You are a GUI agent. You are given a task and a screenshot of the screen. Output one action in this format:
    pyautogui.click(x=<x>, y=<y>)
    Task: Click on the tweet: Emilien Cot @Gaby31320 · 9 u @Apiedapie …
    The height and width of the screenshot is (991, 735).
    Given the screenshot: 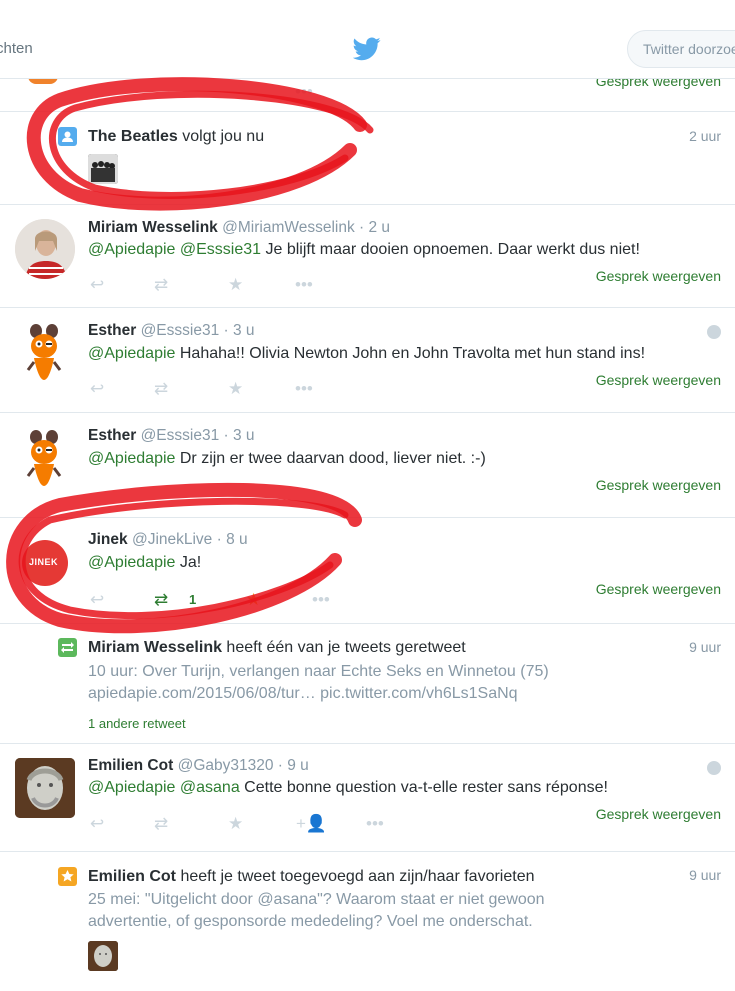 What is the action you would take?
    pyautogui.click(x=367, y=798)
    